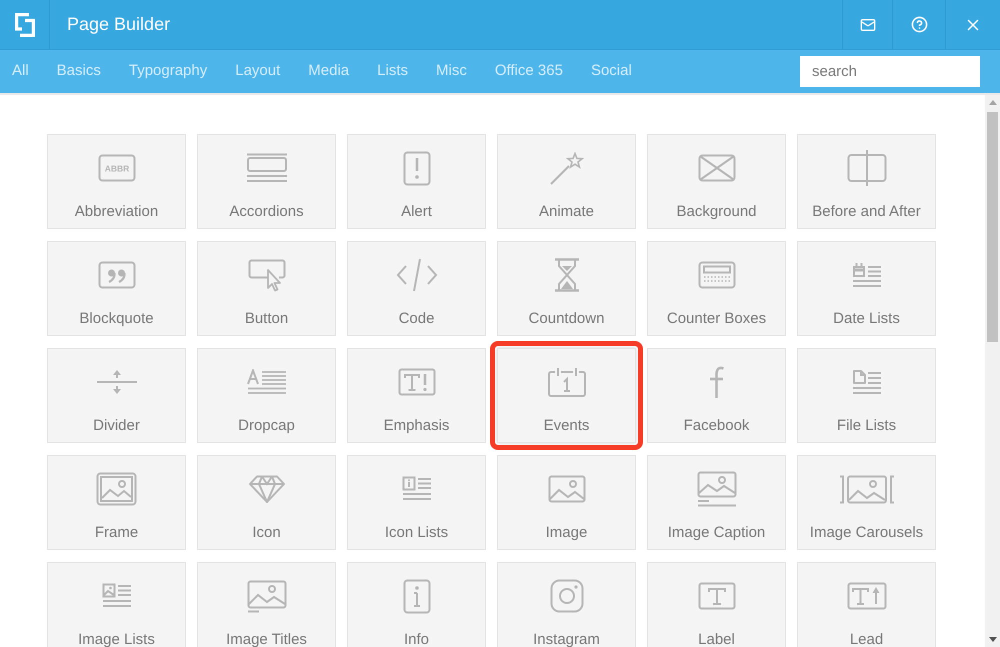 Image resolution: width=1000 pixels, height=647 pixels. Describe the element at coordinates (416, 596) in the screenshot. I see `info-icon` at that location.